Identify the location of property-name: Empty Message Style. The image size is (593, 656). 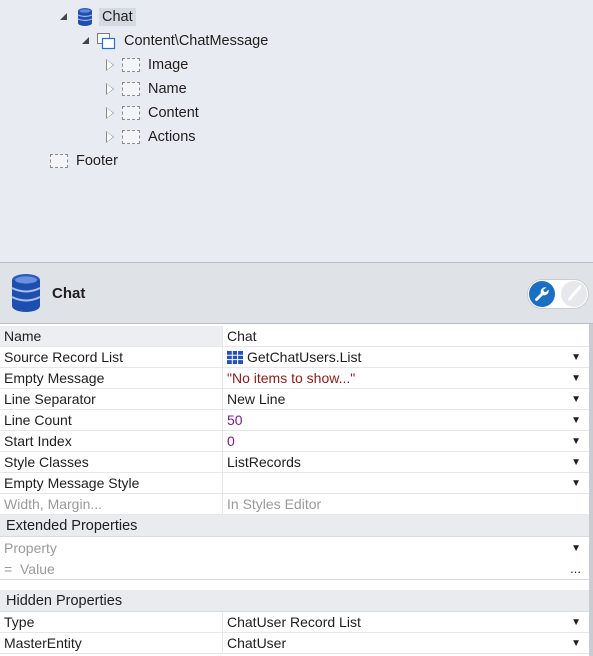
(111, 483).